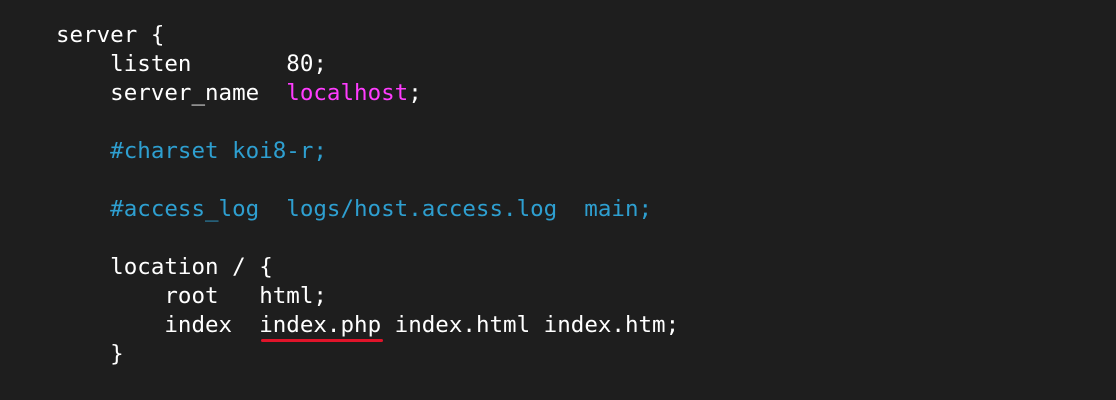 This screenshot has height=400, width=1116. Describe the element at coordinates (586, 354) in the screenshot. I see `code-line: }` at that location.